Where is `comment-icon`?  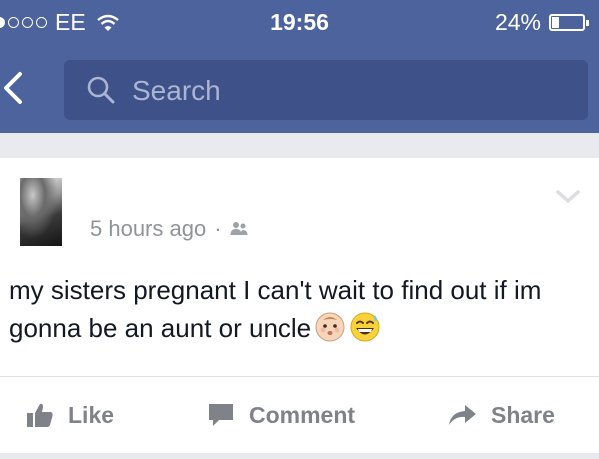
comment-icon is located at coordinates (221, 415).